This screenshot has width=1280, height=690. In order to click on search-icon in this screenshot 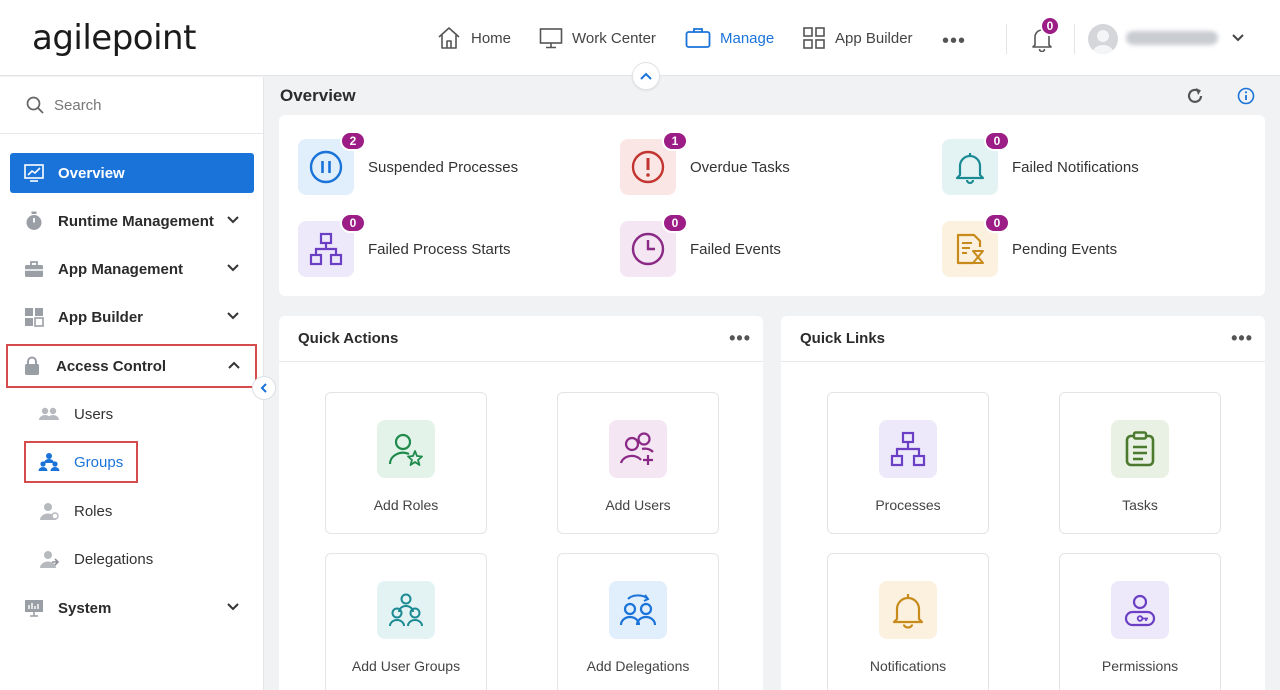, I will do `click(35, 105)`.